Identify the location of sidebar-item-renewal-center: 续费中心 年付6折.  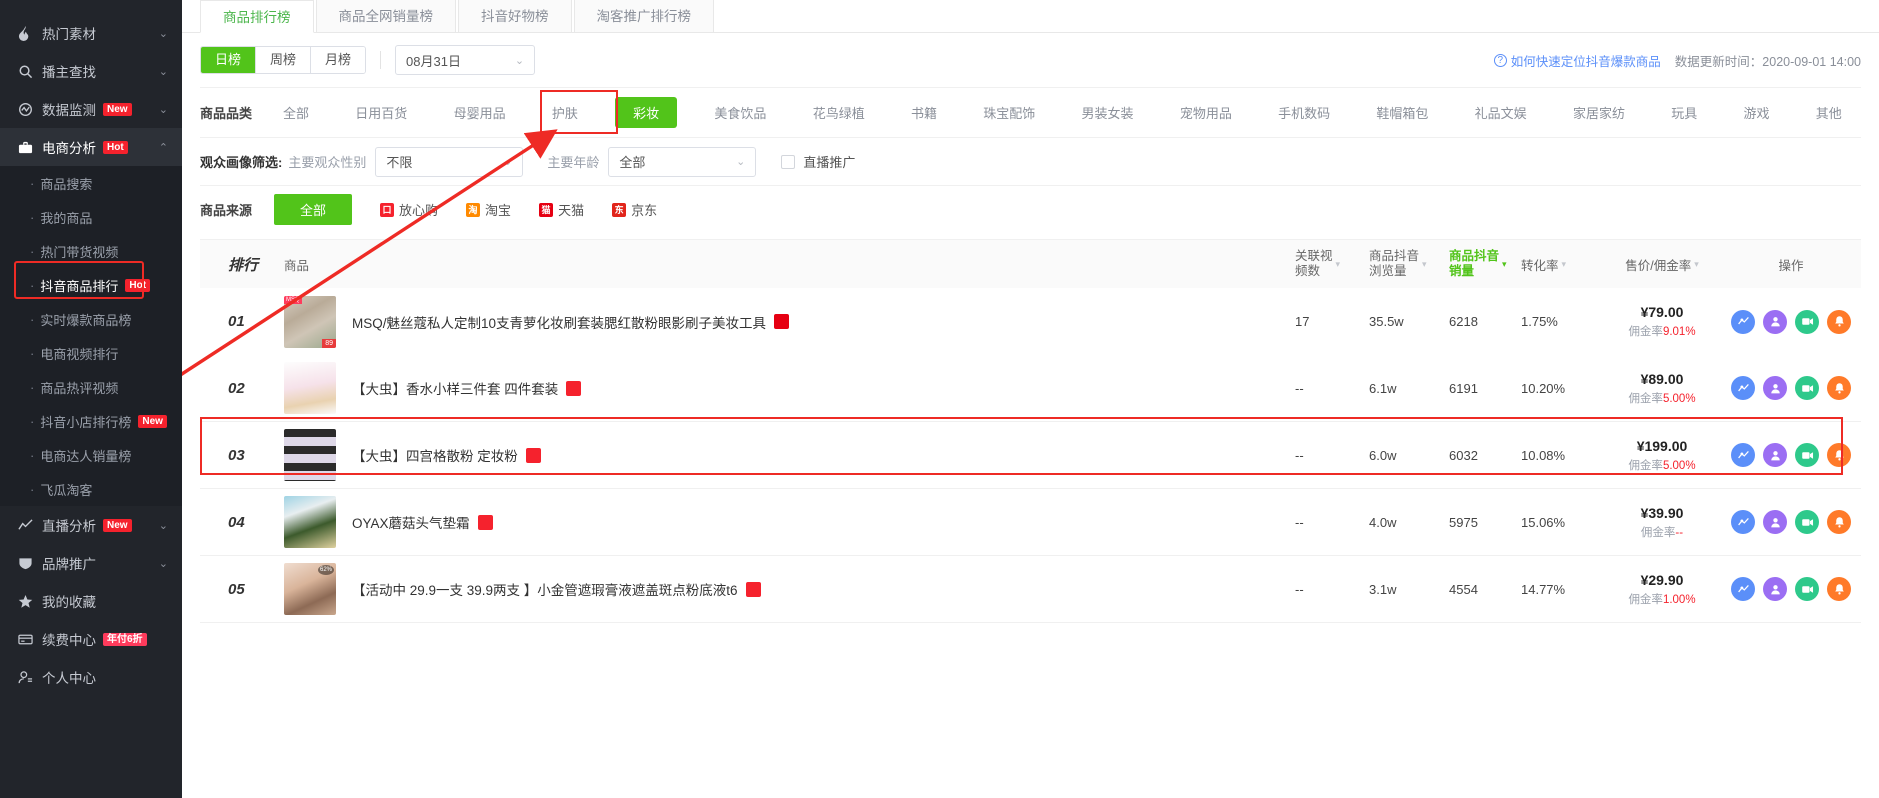
(91, 639).